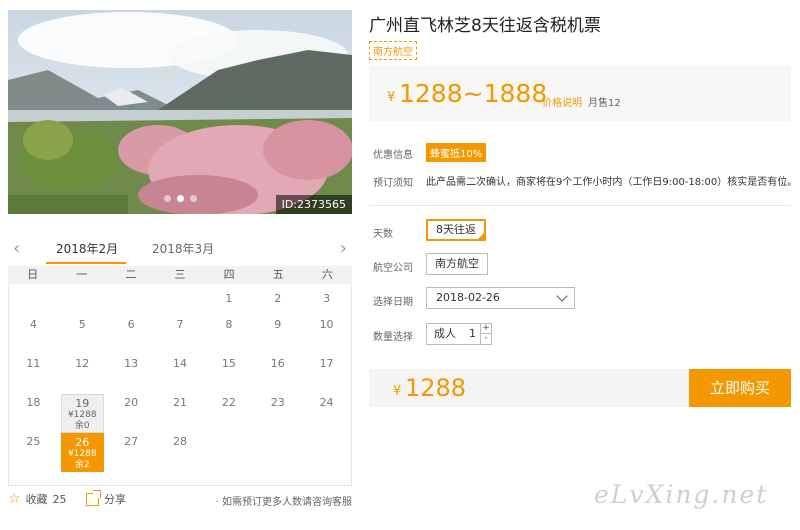 The width and height of the screenshot is (800, 530). What do you see at coordinates (459, 334) in the screenshot?
I see `quantity-stepper: 成人 1 + -` at bounding box center [459, 334].